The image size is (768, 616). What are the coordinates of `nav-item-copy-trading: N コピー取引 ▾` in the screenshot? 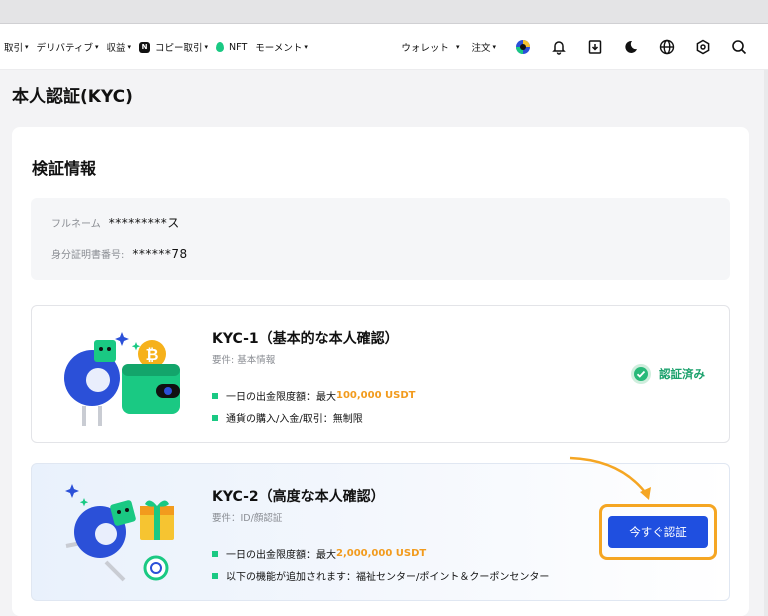 It's located at (173, 47).